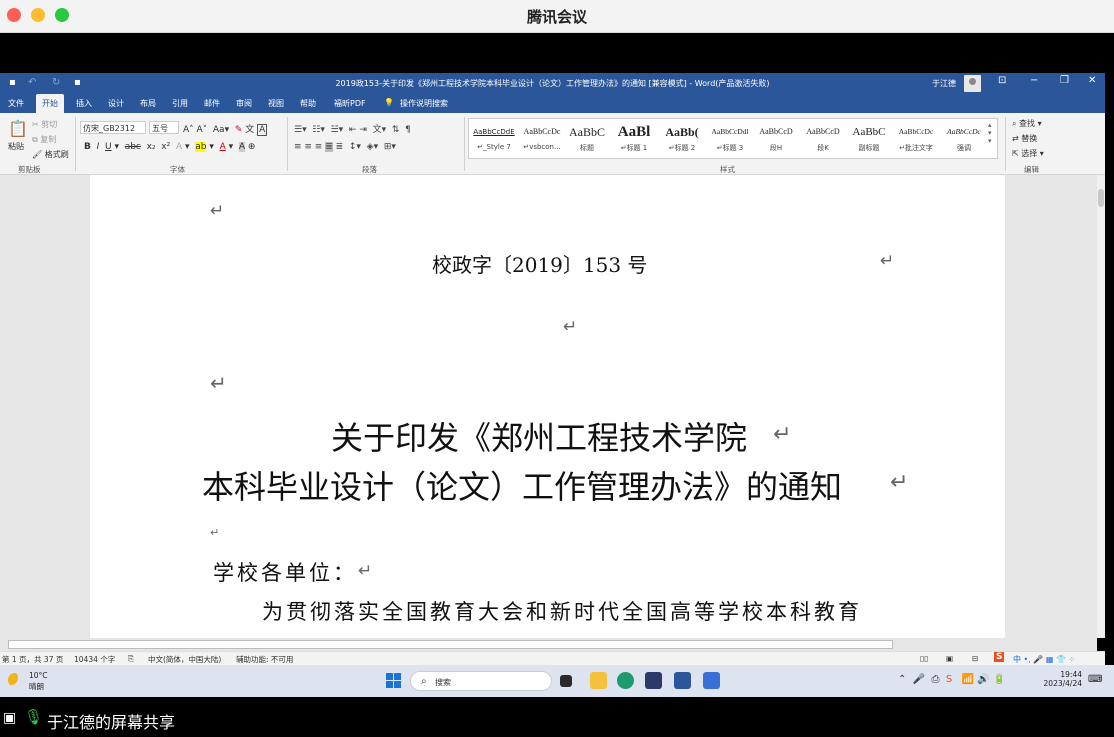 This screenshot has height=737, width=1114. Describe the element at coordinates (944, 83) in the screenshot. I see `user-name: 于江德` at that location.